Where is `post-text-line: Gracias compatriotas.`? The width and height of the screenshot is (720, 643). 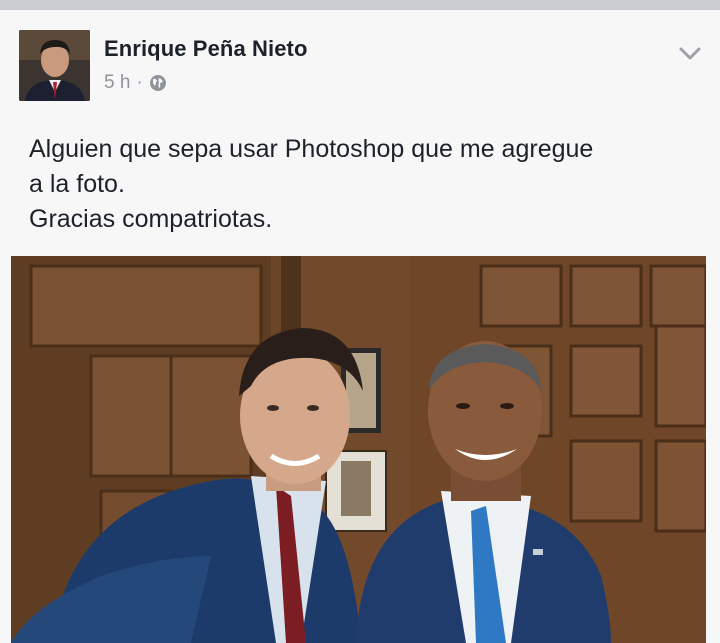
post-text-line: Gracias compatriotas. is located at coordinates (151, 219).